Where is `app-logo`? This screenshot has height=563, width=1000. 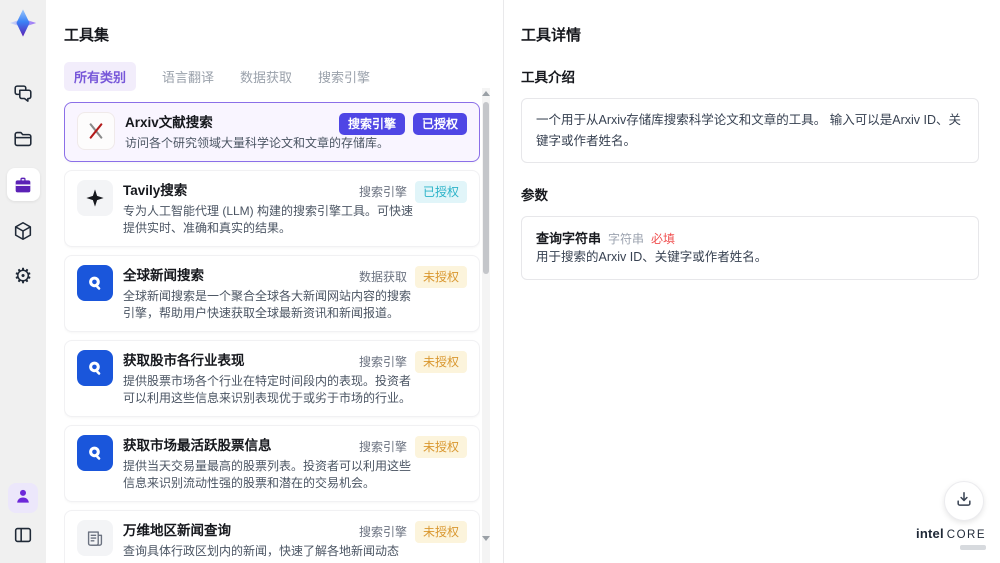 app-logo is located at coordinates (23, 23).